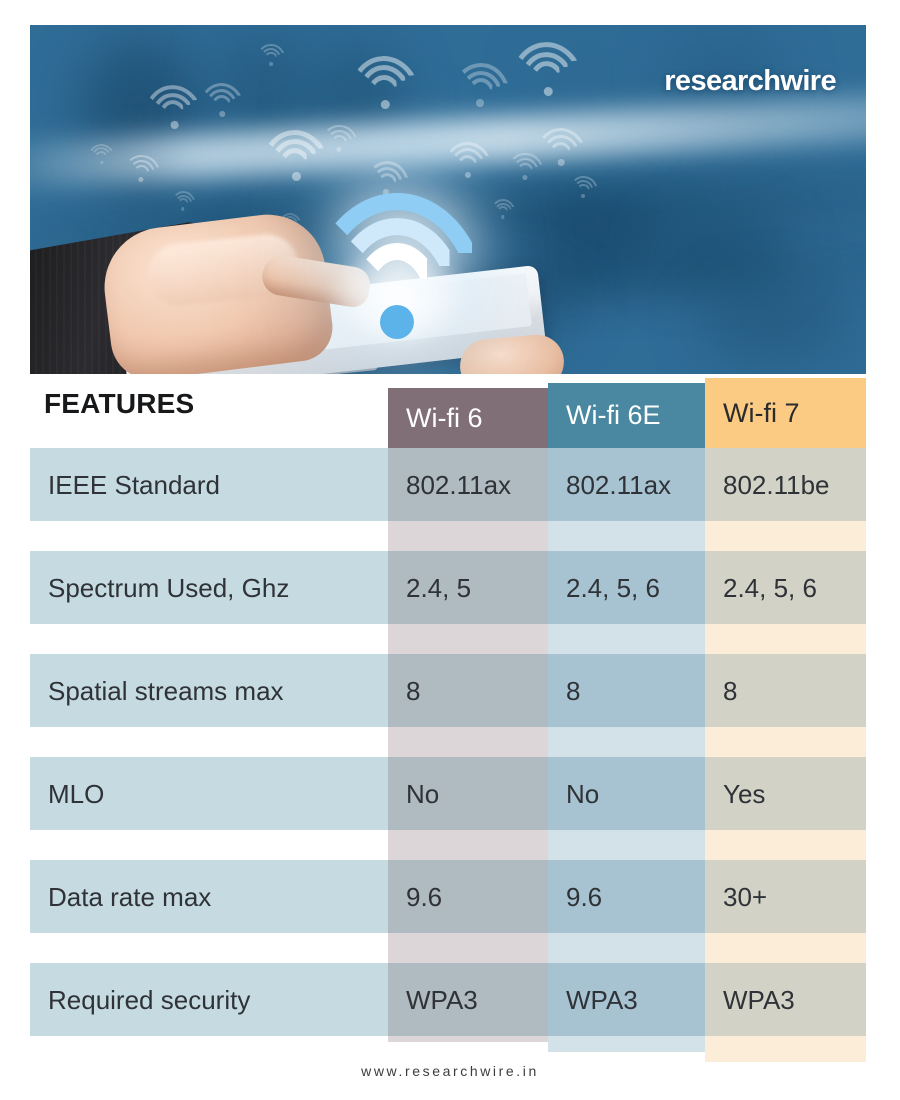 This screenshot has height=1100, width=900. I want to click on column-header-label: Wi-fi 7, so click(761, 412).